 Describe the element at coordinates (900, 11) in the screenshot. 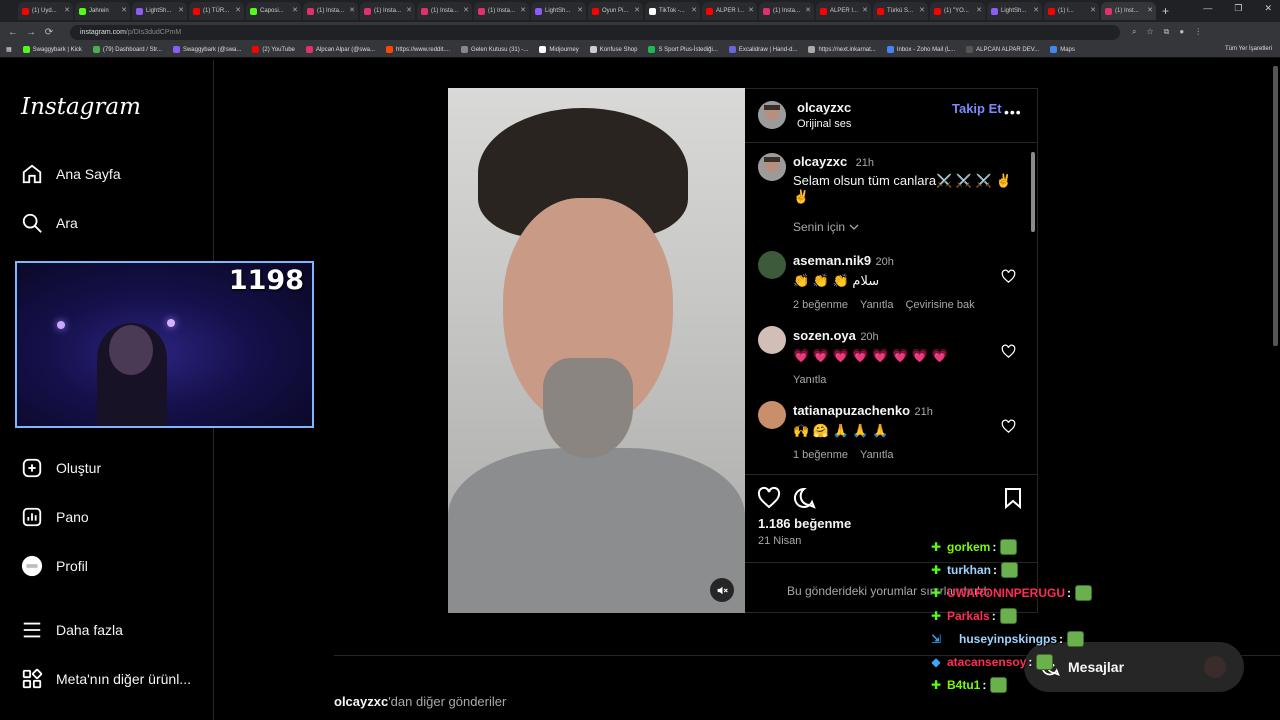

I see `browser-tab: Türkü S... ✕` at that location.